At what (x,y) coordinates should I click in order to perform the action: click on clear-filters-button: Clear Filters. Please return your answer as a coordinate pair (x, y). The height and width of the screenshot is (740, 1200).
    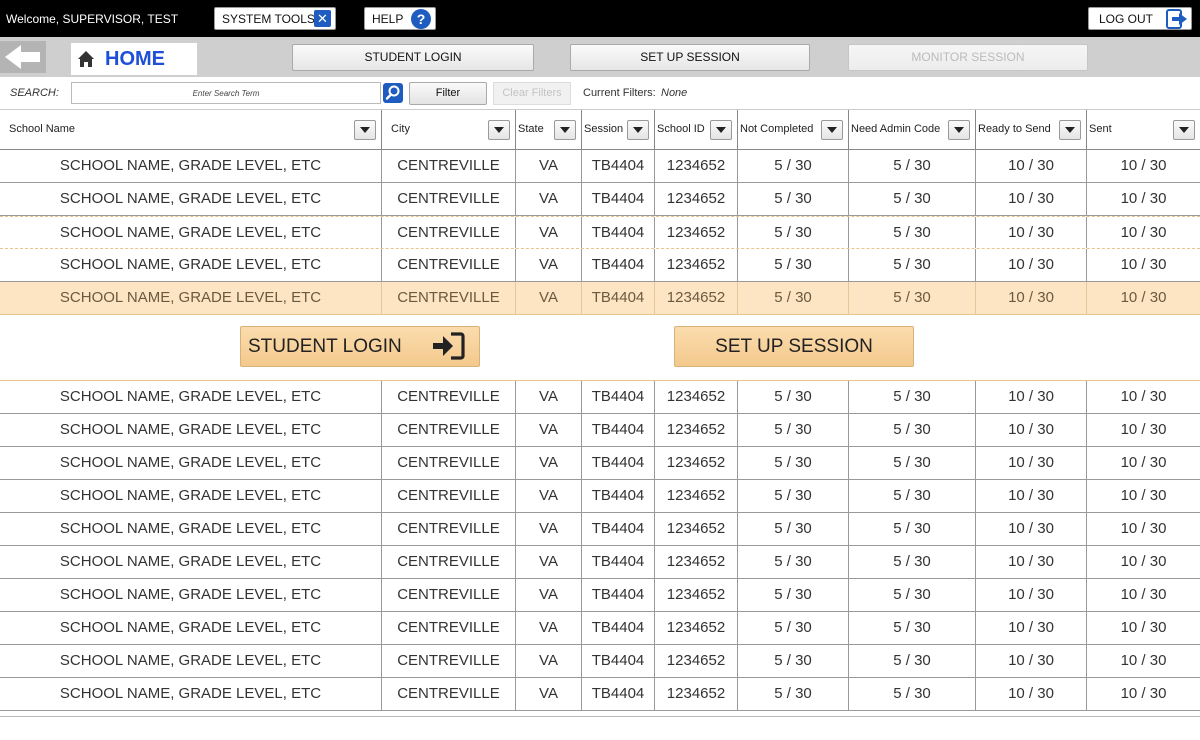
    Looking at the image, I should click on (532, 93).